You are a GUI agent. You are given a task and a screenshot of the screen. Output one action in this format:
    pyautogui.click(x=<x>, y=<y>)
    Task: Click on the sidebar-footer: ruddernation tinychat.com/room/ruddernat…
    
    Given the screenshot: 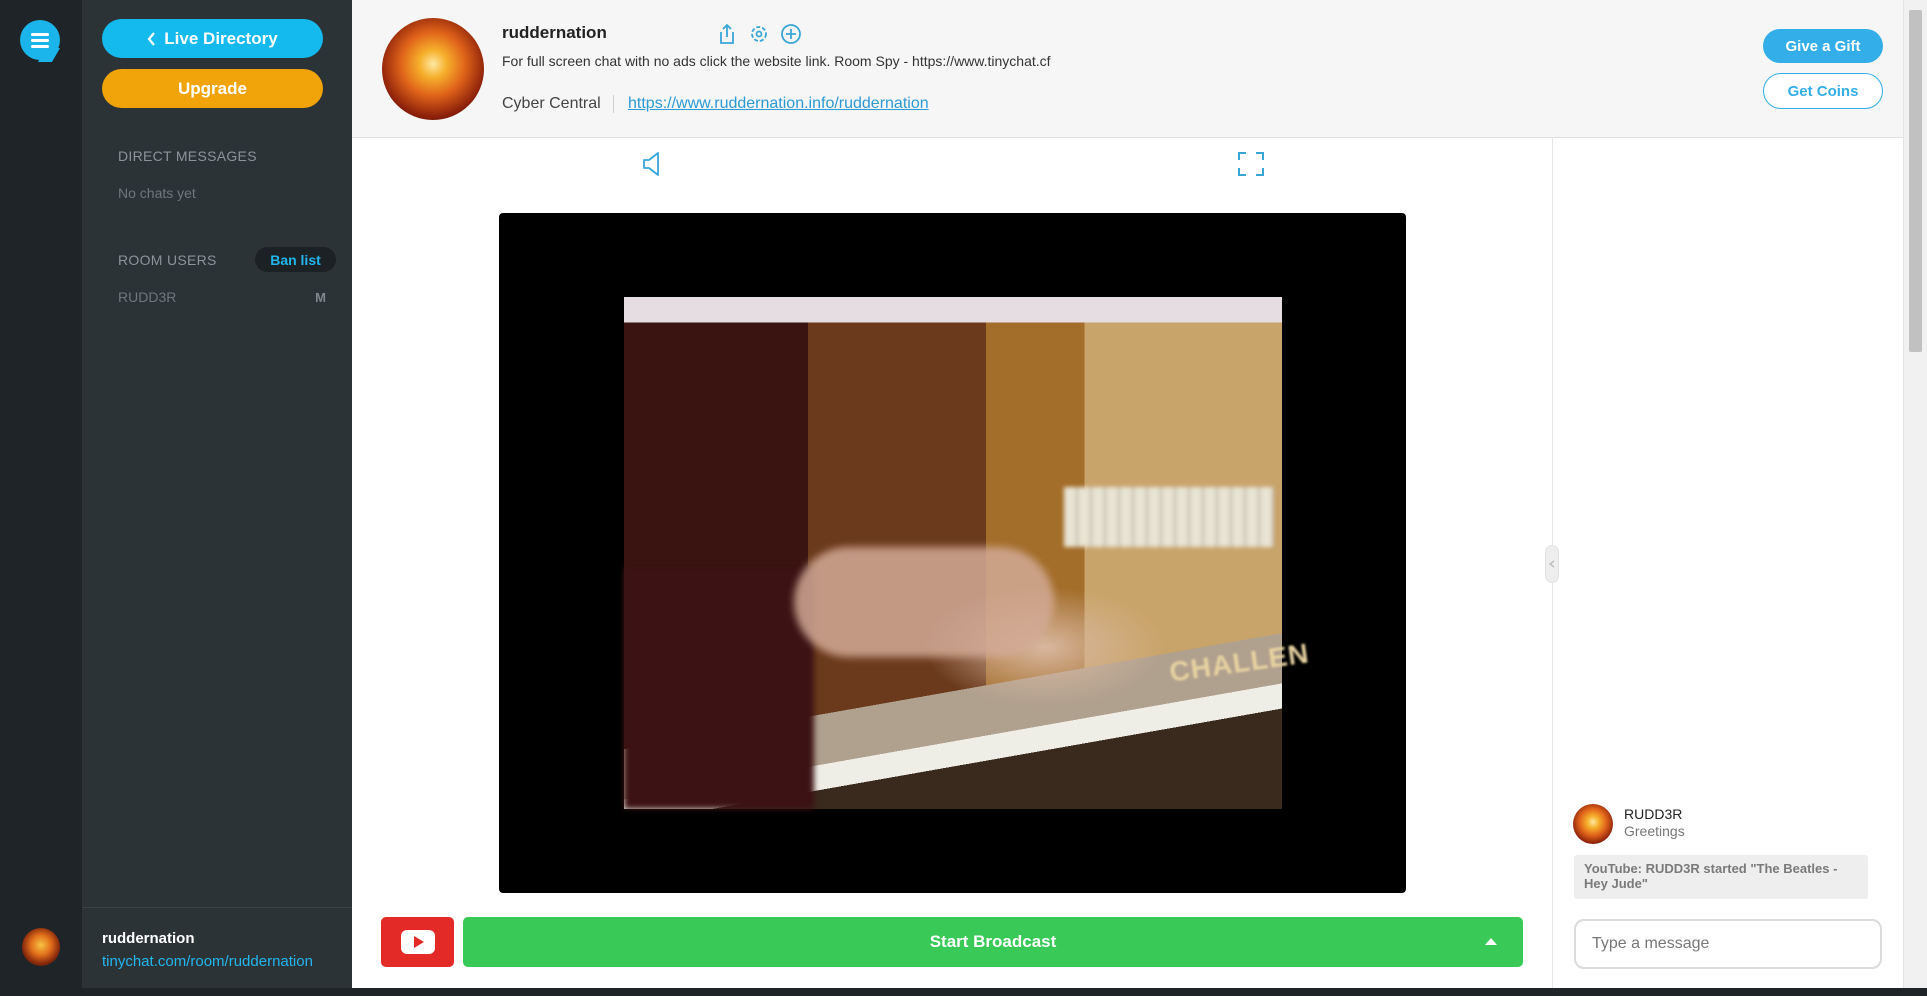 What is the action you would take?
    pyautogui.click(x=217, y=951)
    